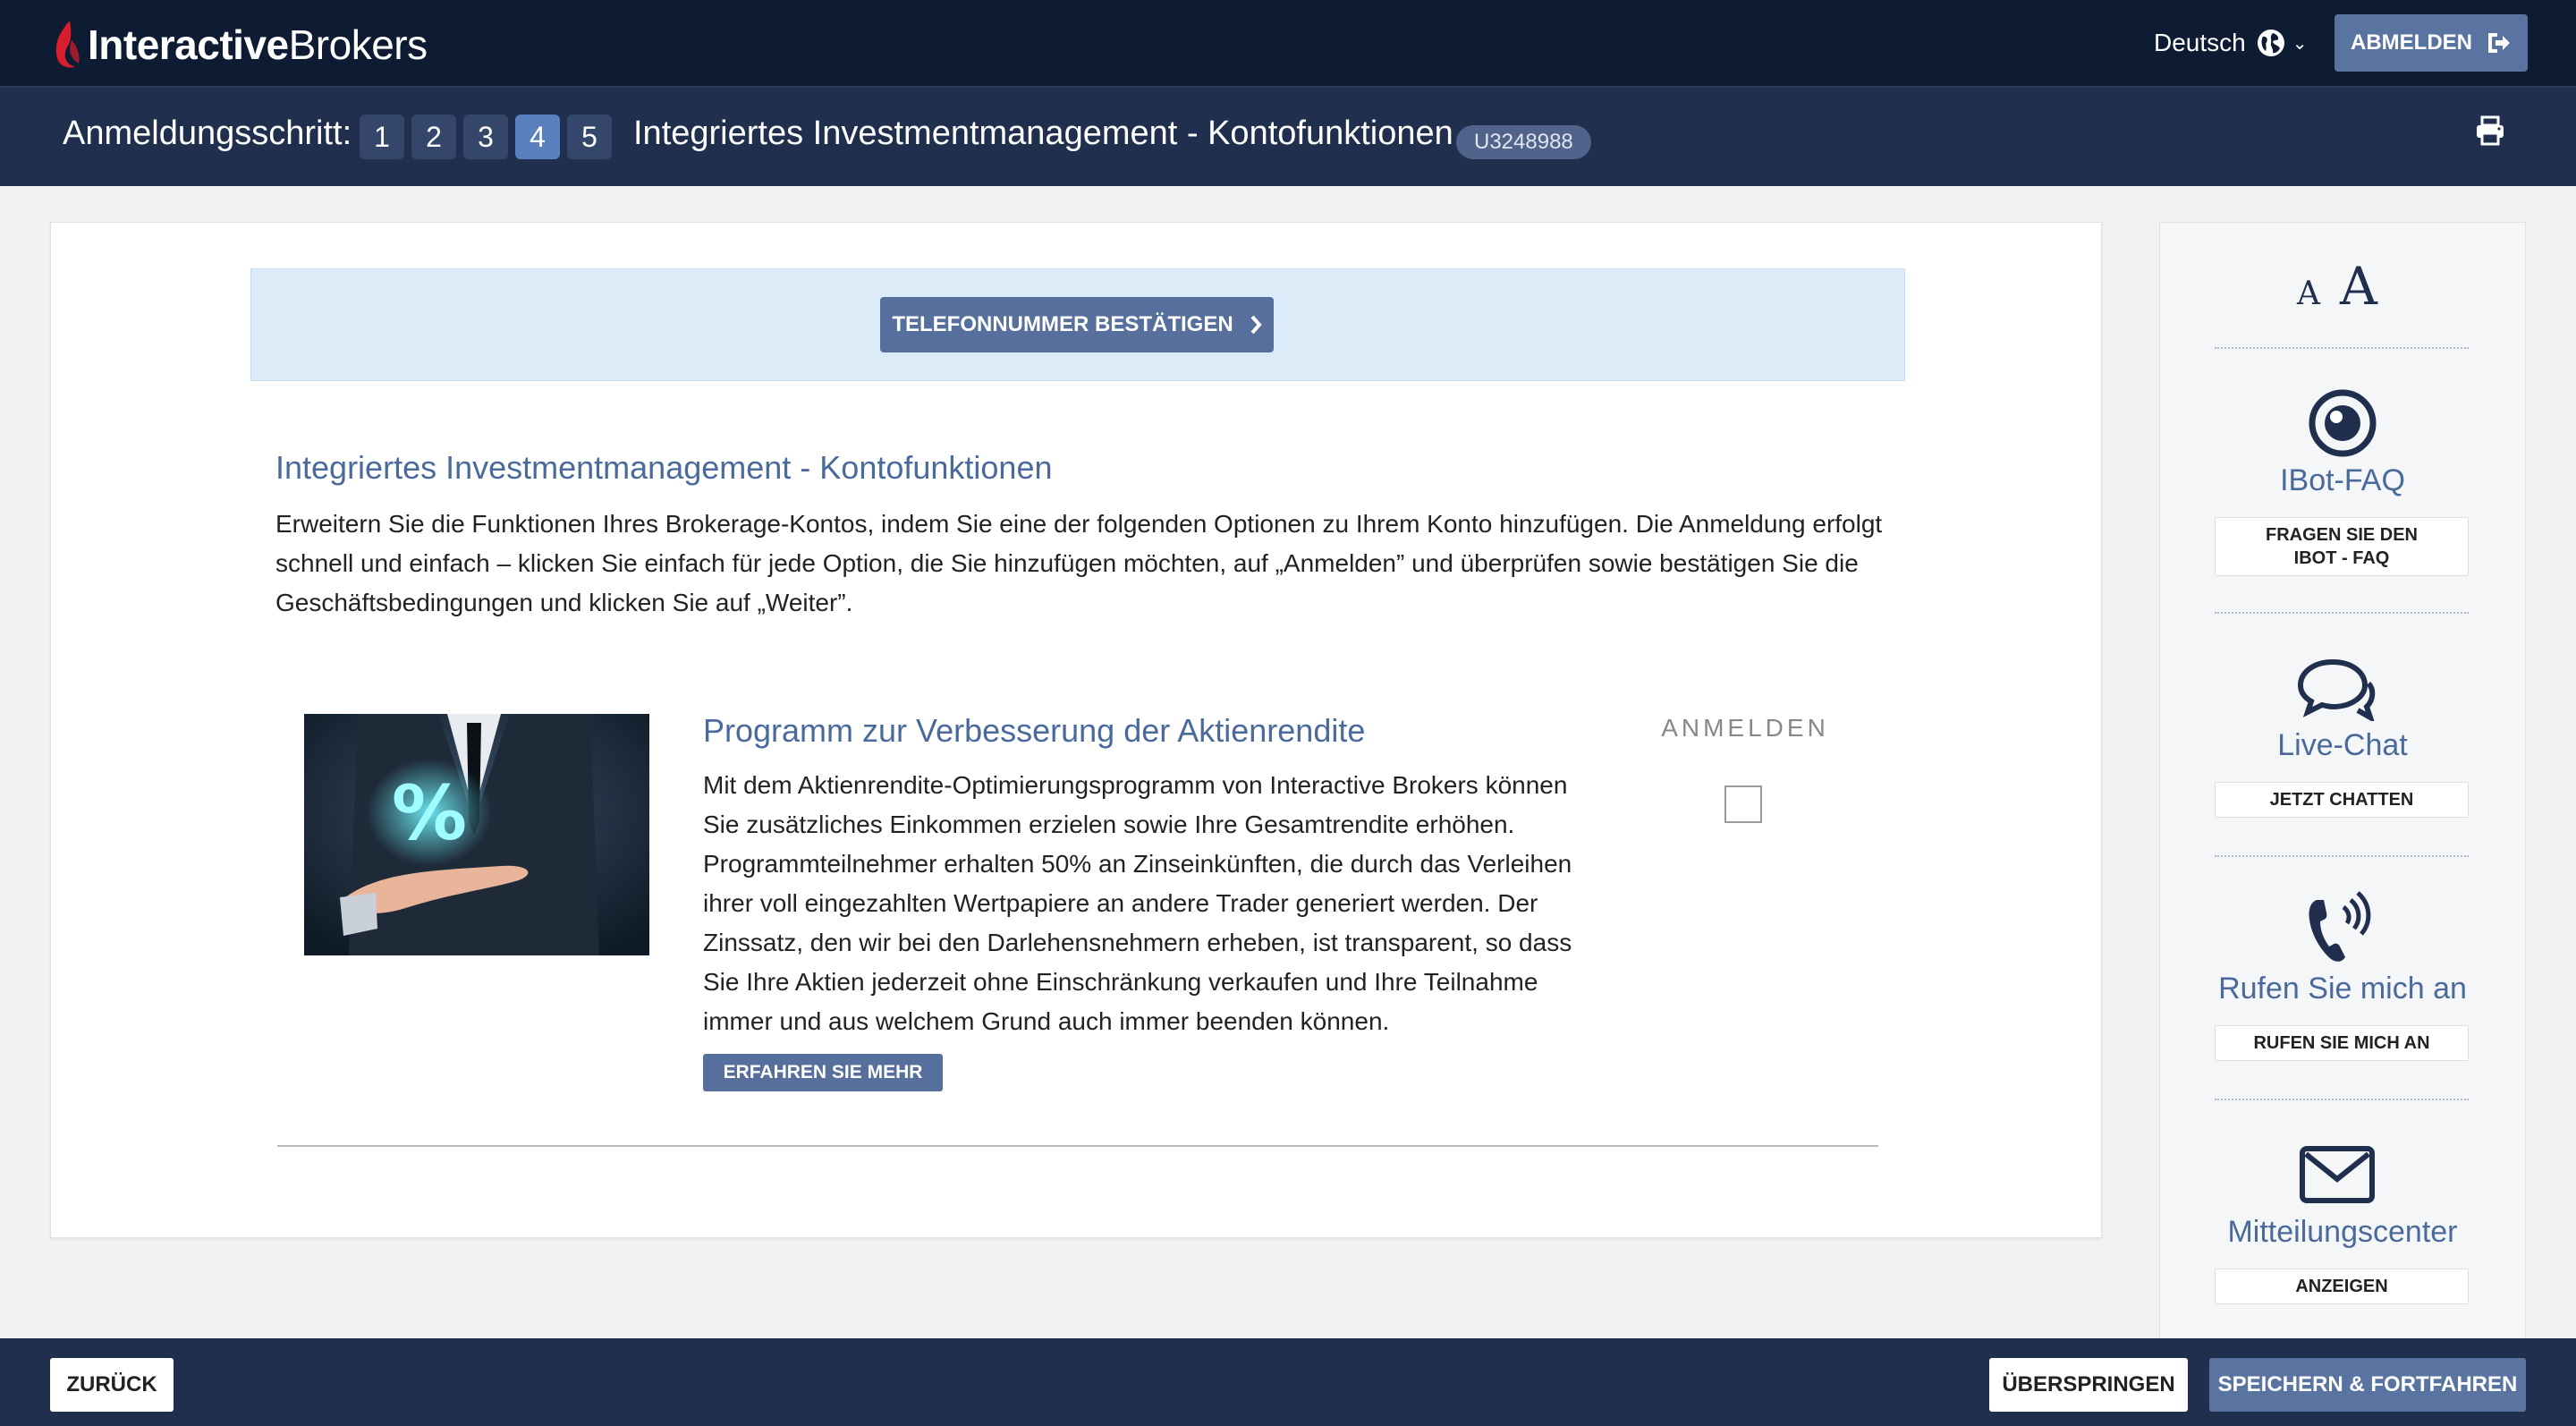 The image size is (2576, 1426). What do you see at coordinates (476, 835) in the screenshot?
I see `product-image: %` at bounding box center [476, 835].